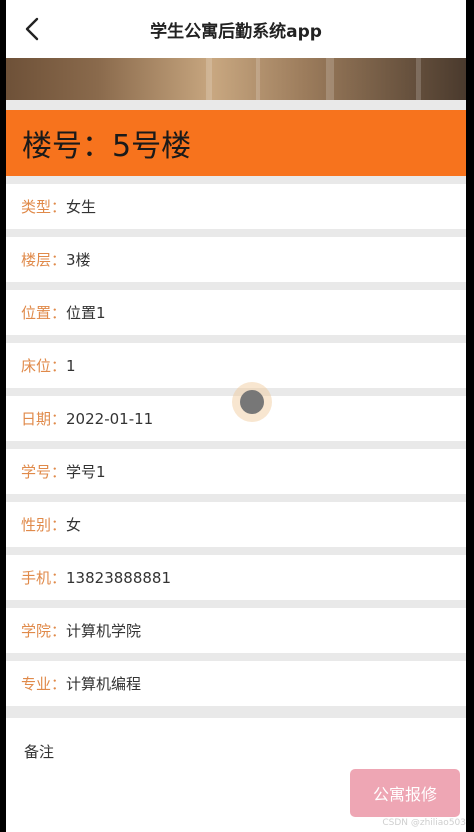 The width and height of the screenshot is (474, 832). I want to click on touch-dot, so click(252, 402).